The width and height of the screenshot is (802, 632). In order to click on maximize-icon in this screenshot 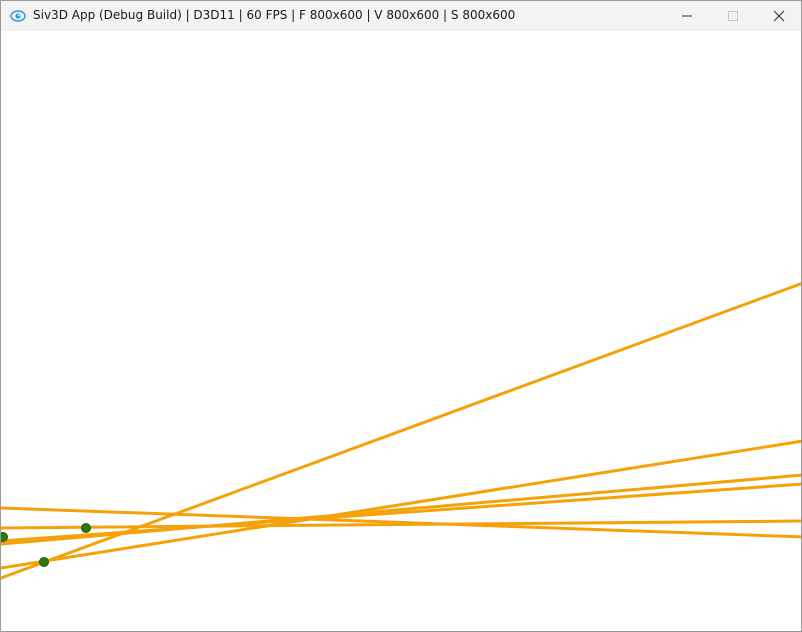, I will do `click(733, 16)`.